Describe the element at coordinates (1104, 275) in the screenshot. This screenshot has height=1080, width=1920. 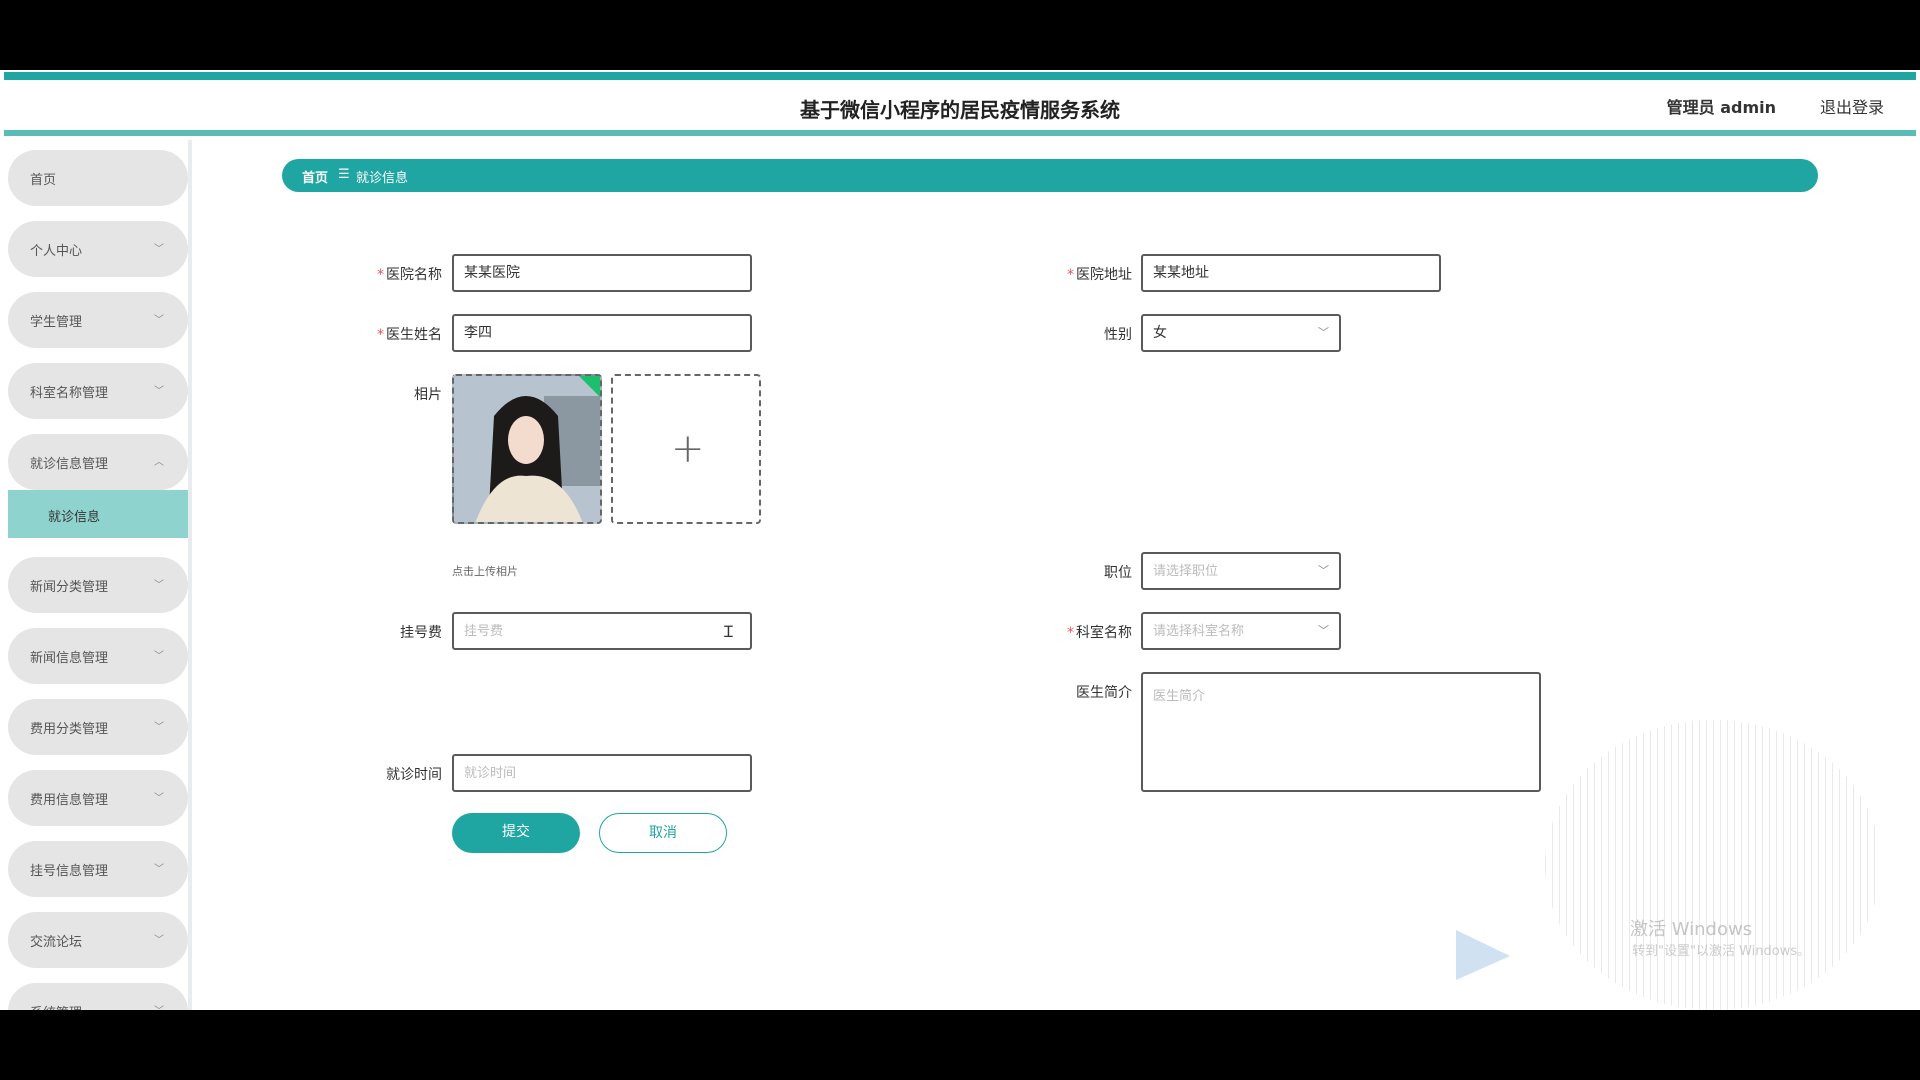
I see `hospital-address-label-text: 医院地址` at that location.